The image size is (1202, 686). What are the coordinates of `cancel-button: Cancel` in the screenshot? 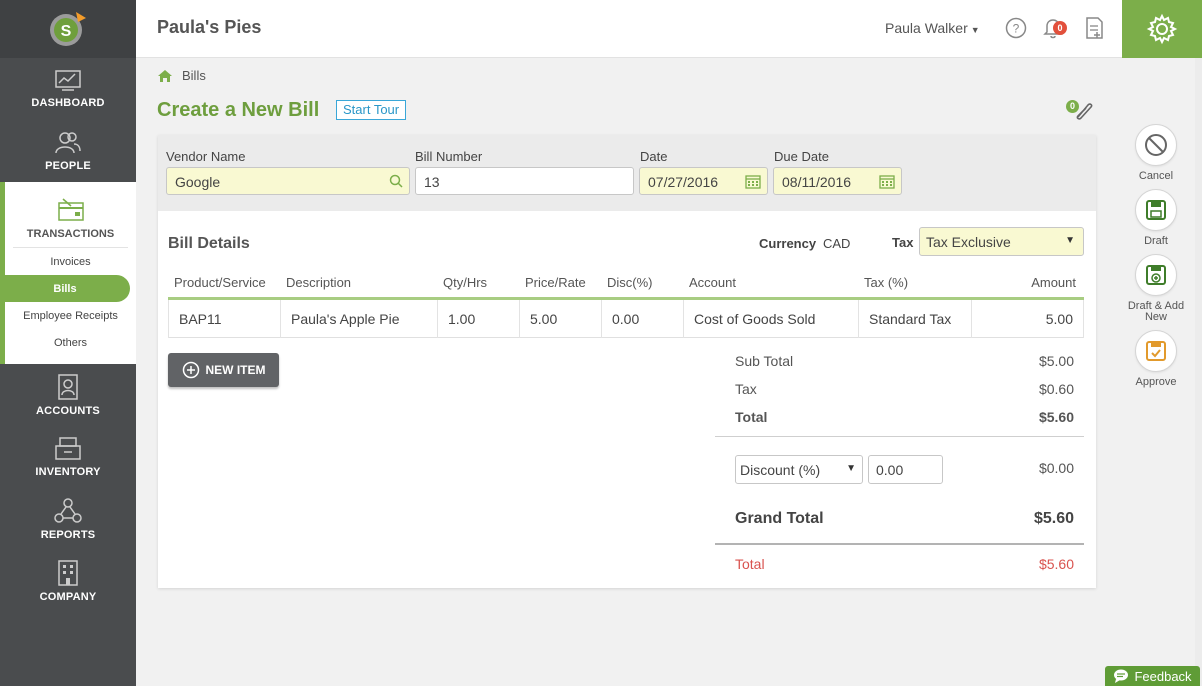 It's located at (1156, 153).